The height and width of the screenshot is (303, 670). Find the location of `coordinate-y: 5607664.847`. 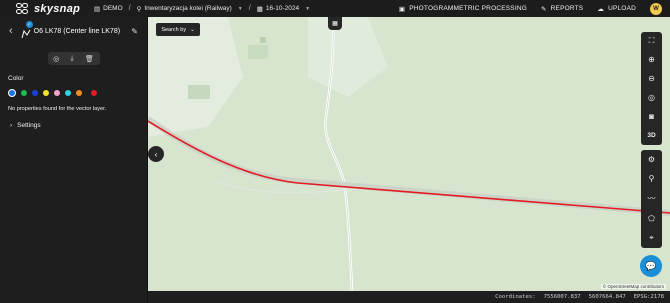

coordinate-y: 5607664.847 is located at coordinates (607, 297).